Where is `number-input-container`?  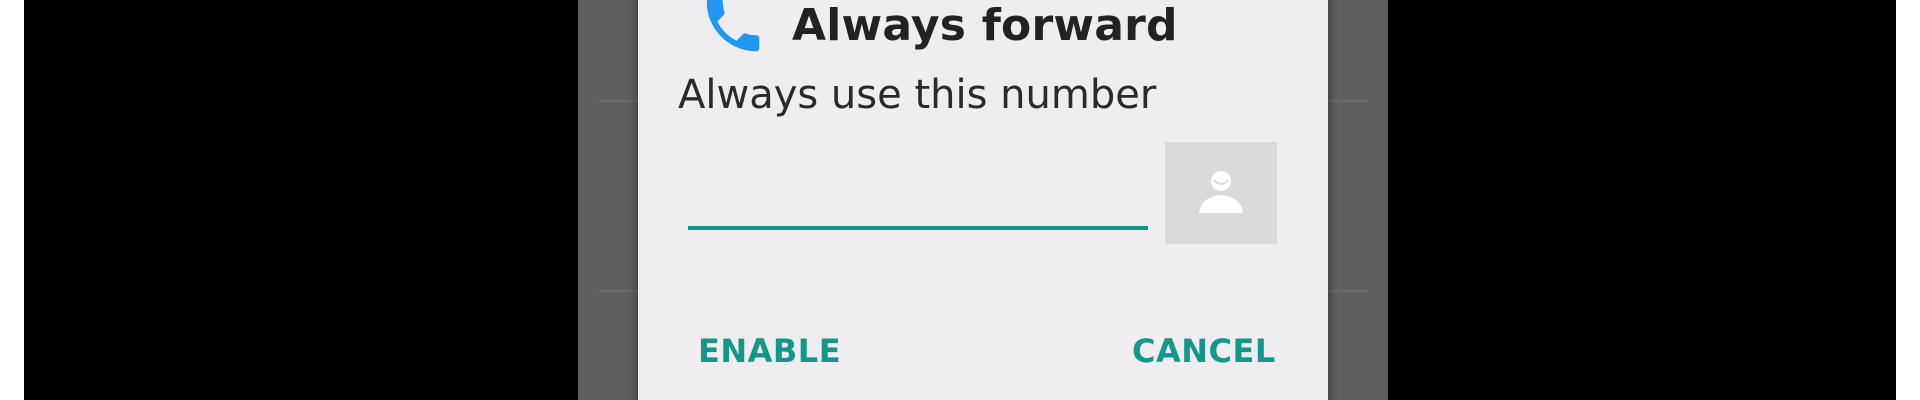 number-input-container is located at coordinates (918, 197).